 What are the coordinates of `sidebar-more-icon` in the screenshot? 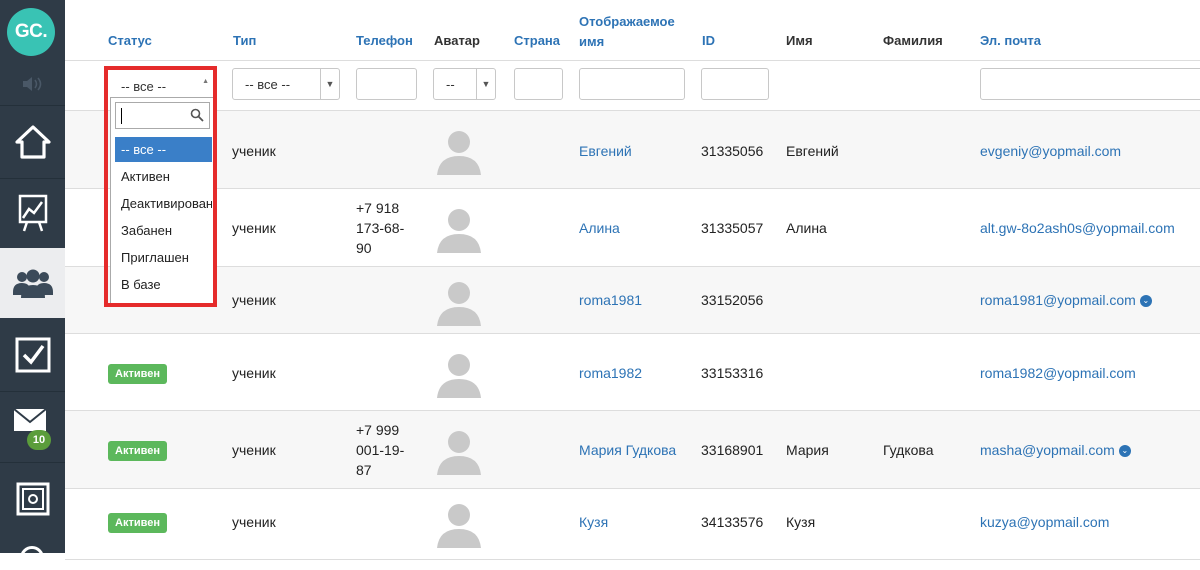 It's located at (32, 558).